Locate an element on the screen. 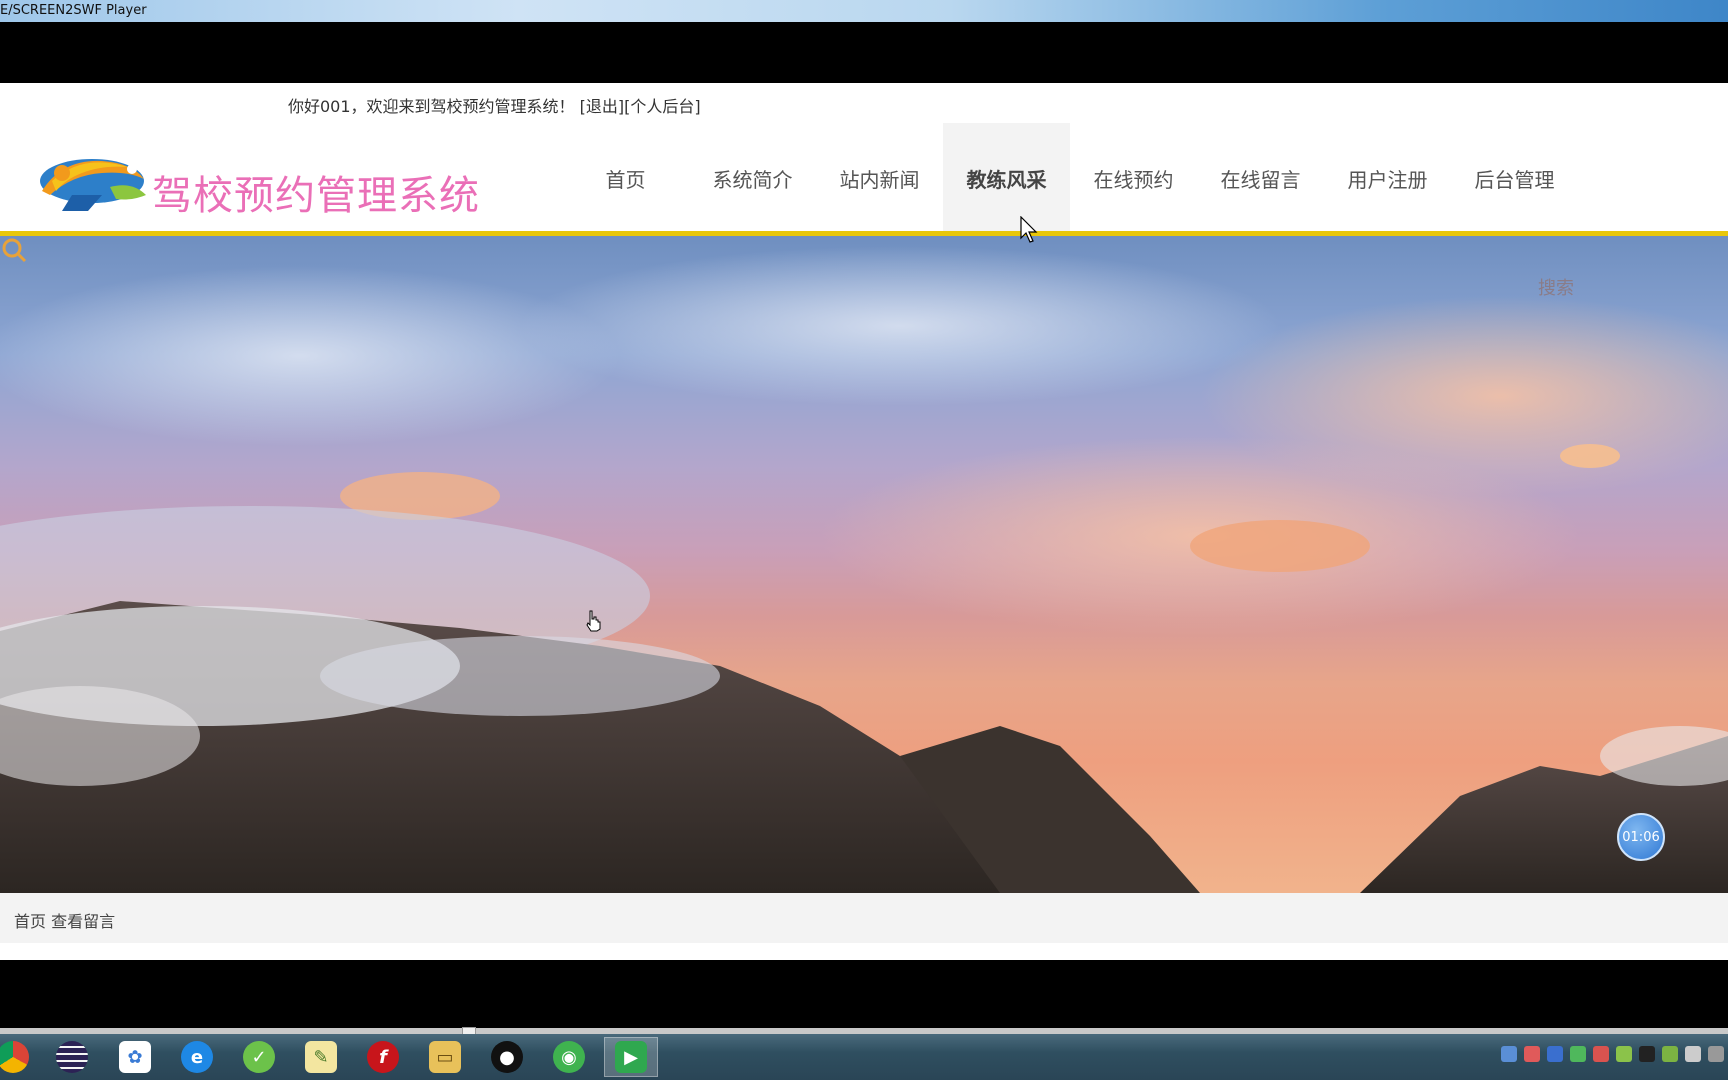  nav-item-intro: 系统简介 is located at coordinates (752, 178).